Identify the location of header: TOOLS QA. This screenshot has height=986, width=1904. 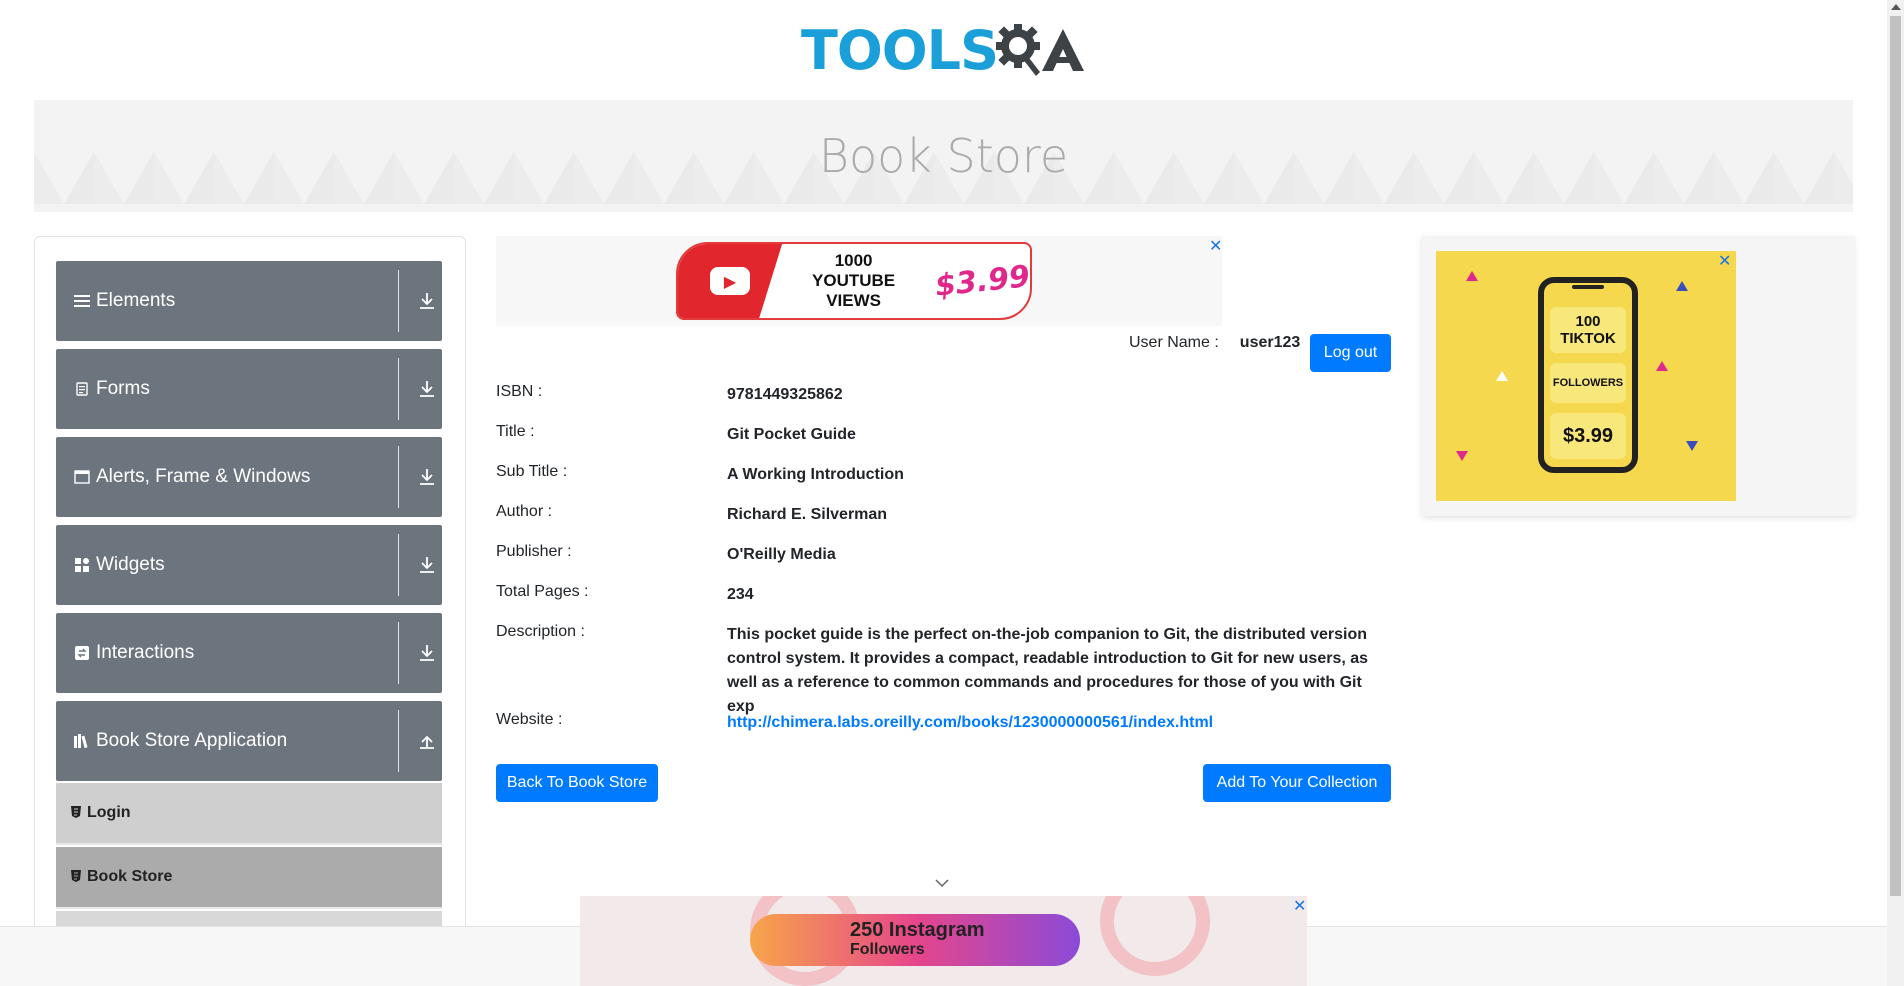
(943, 50).